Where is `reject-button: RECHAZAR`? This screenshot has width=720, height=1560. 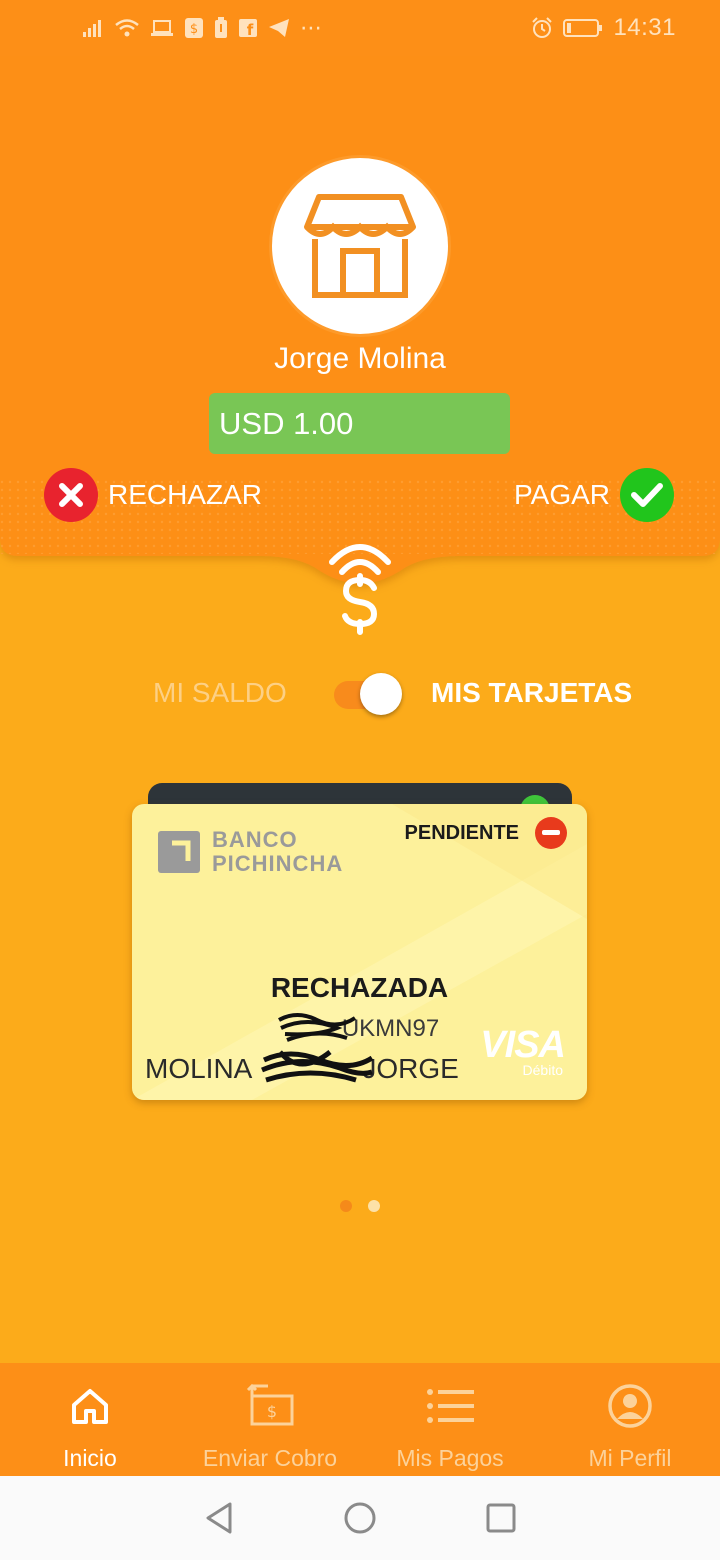 reject-button: RECHAZAR is located at coordinates (153, 495).